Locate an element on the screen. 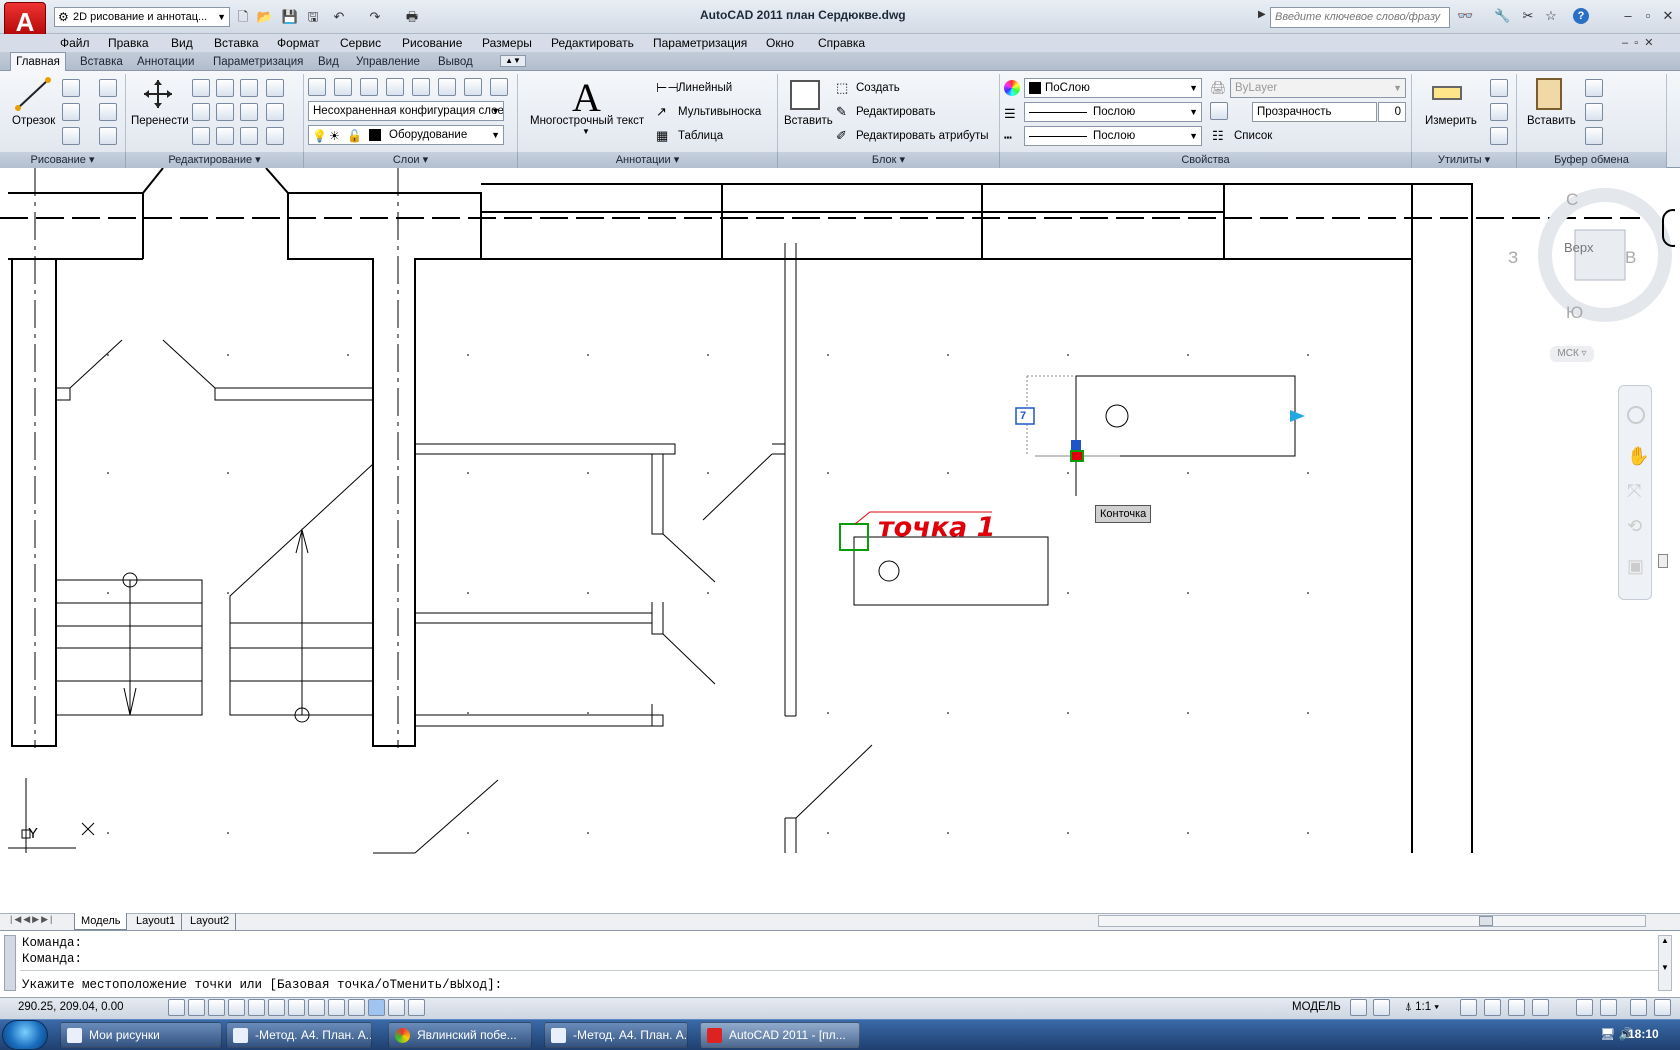 The image size is (1680, 1050). tab-nav-arrows: |◀◀▶▶| is located at coordinates (32, 919).